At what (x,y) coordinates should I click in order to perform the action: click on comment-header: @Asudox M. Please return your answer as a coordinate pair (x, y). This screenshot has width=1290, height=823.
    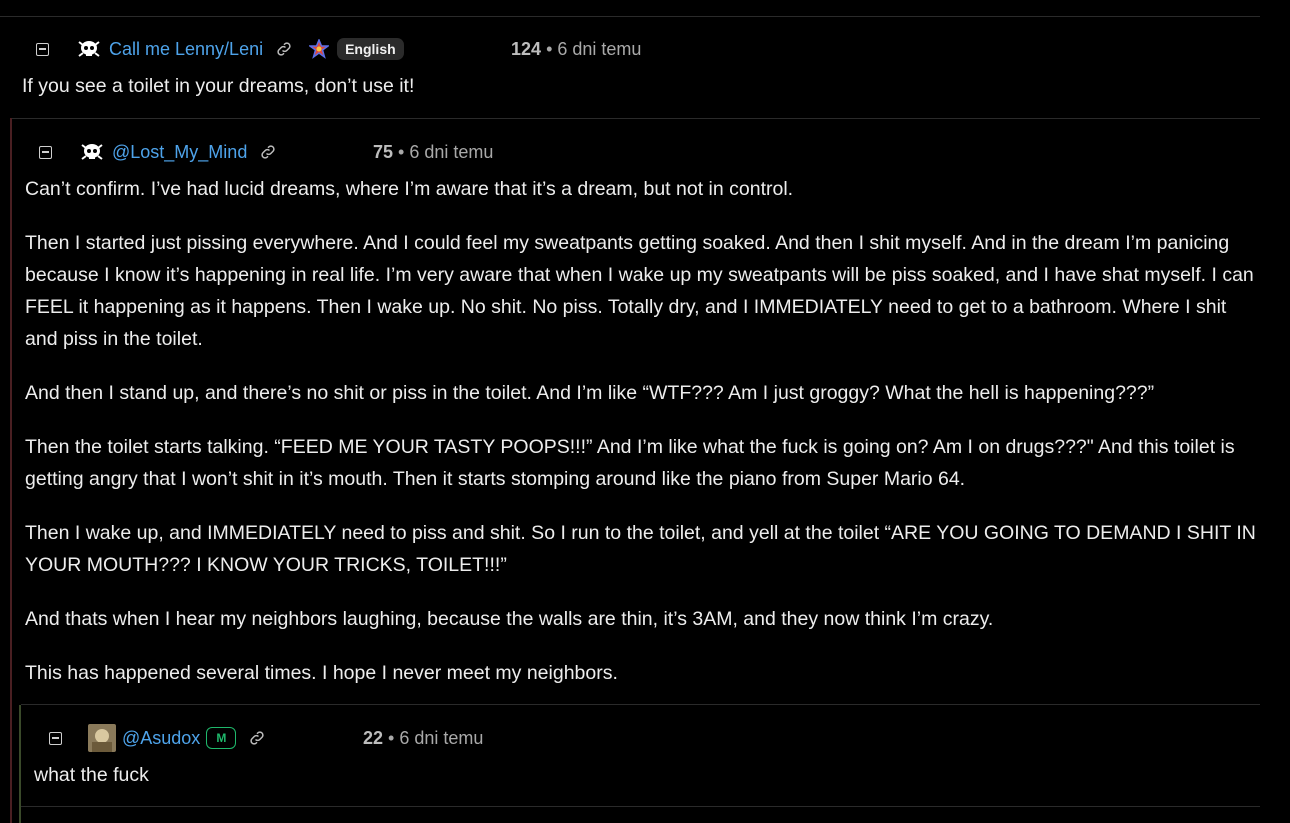
    Looking at the image, I should click on (157, 738).